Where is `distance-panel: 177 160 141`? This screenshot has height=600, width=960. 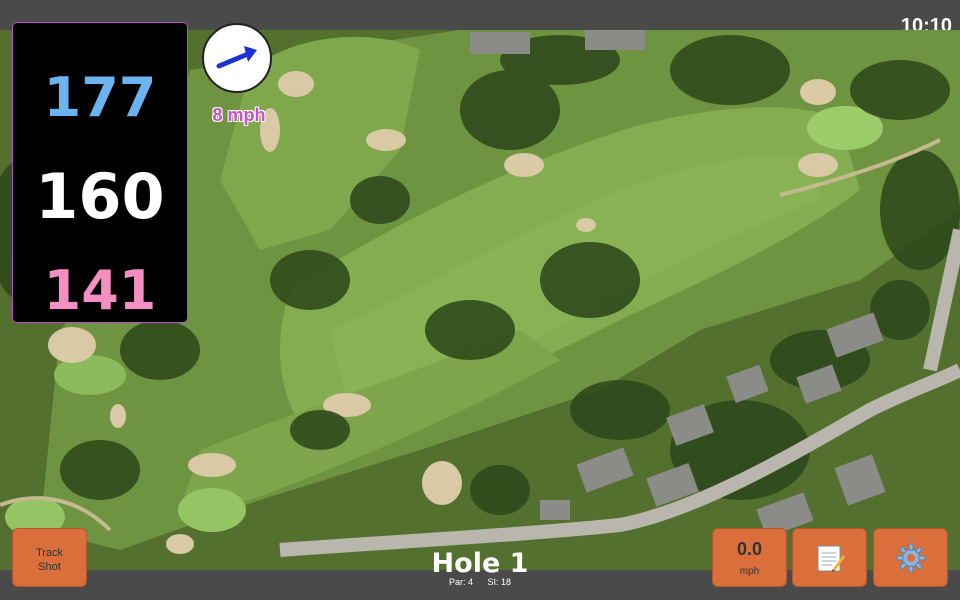 distance-panel: 177 160 141 is located at coordinates (100, 172).